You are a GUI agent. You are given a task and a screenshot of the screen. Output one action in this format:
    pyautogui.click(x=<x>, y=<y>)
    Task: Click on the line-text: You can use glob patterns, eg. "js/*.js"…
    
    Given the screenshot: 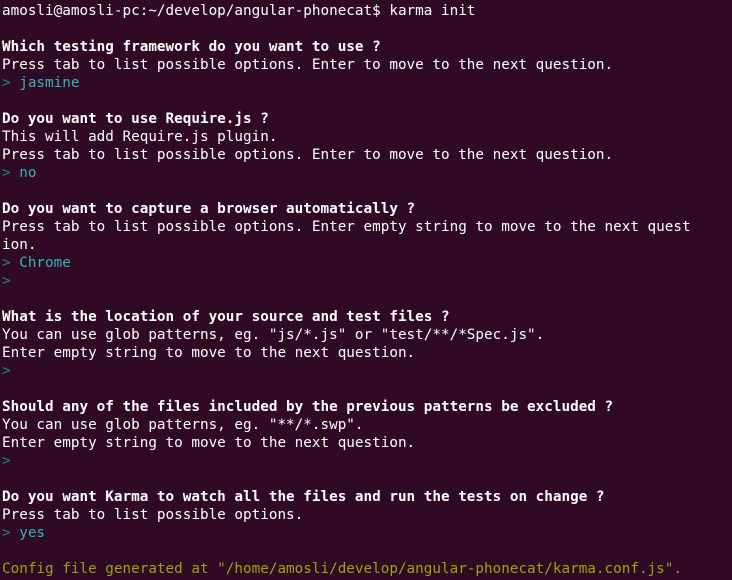 What is the action you would take?
    pyautogui.click(x=273, y=335)
    